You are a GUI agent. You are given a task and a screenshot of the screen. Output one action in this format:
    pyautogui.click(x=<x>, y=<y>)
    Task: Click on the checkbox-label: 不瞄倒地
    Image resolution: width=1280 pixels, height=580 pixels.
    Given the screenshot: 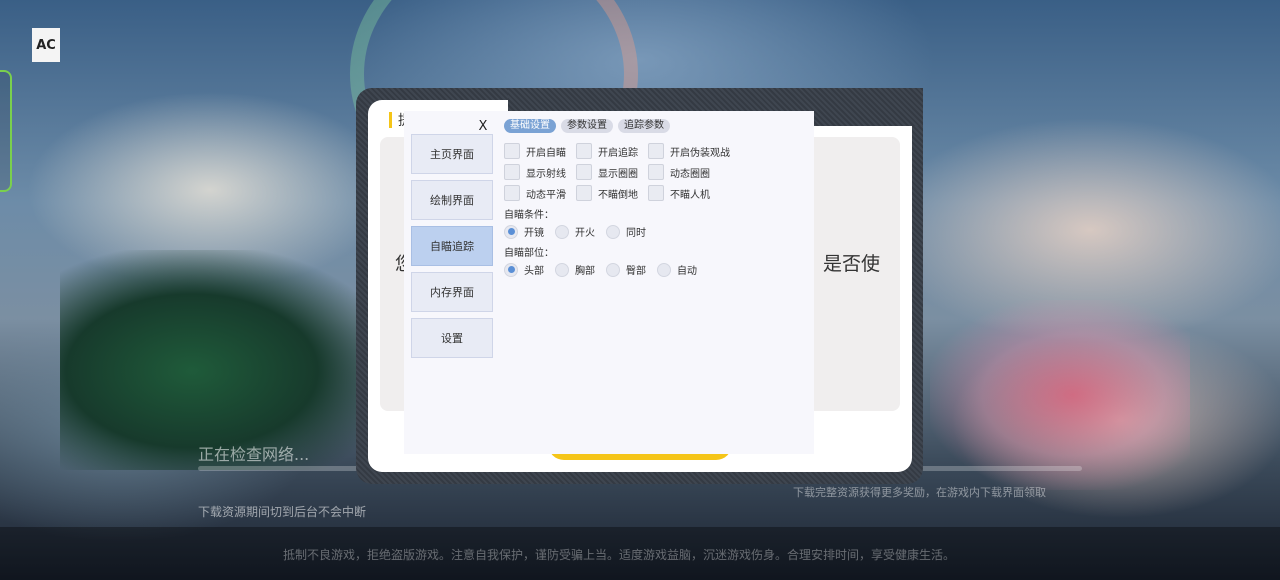 What is the action you would take?
    pyautogui.click(x=618, y=195)
    